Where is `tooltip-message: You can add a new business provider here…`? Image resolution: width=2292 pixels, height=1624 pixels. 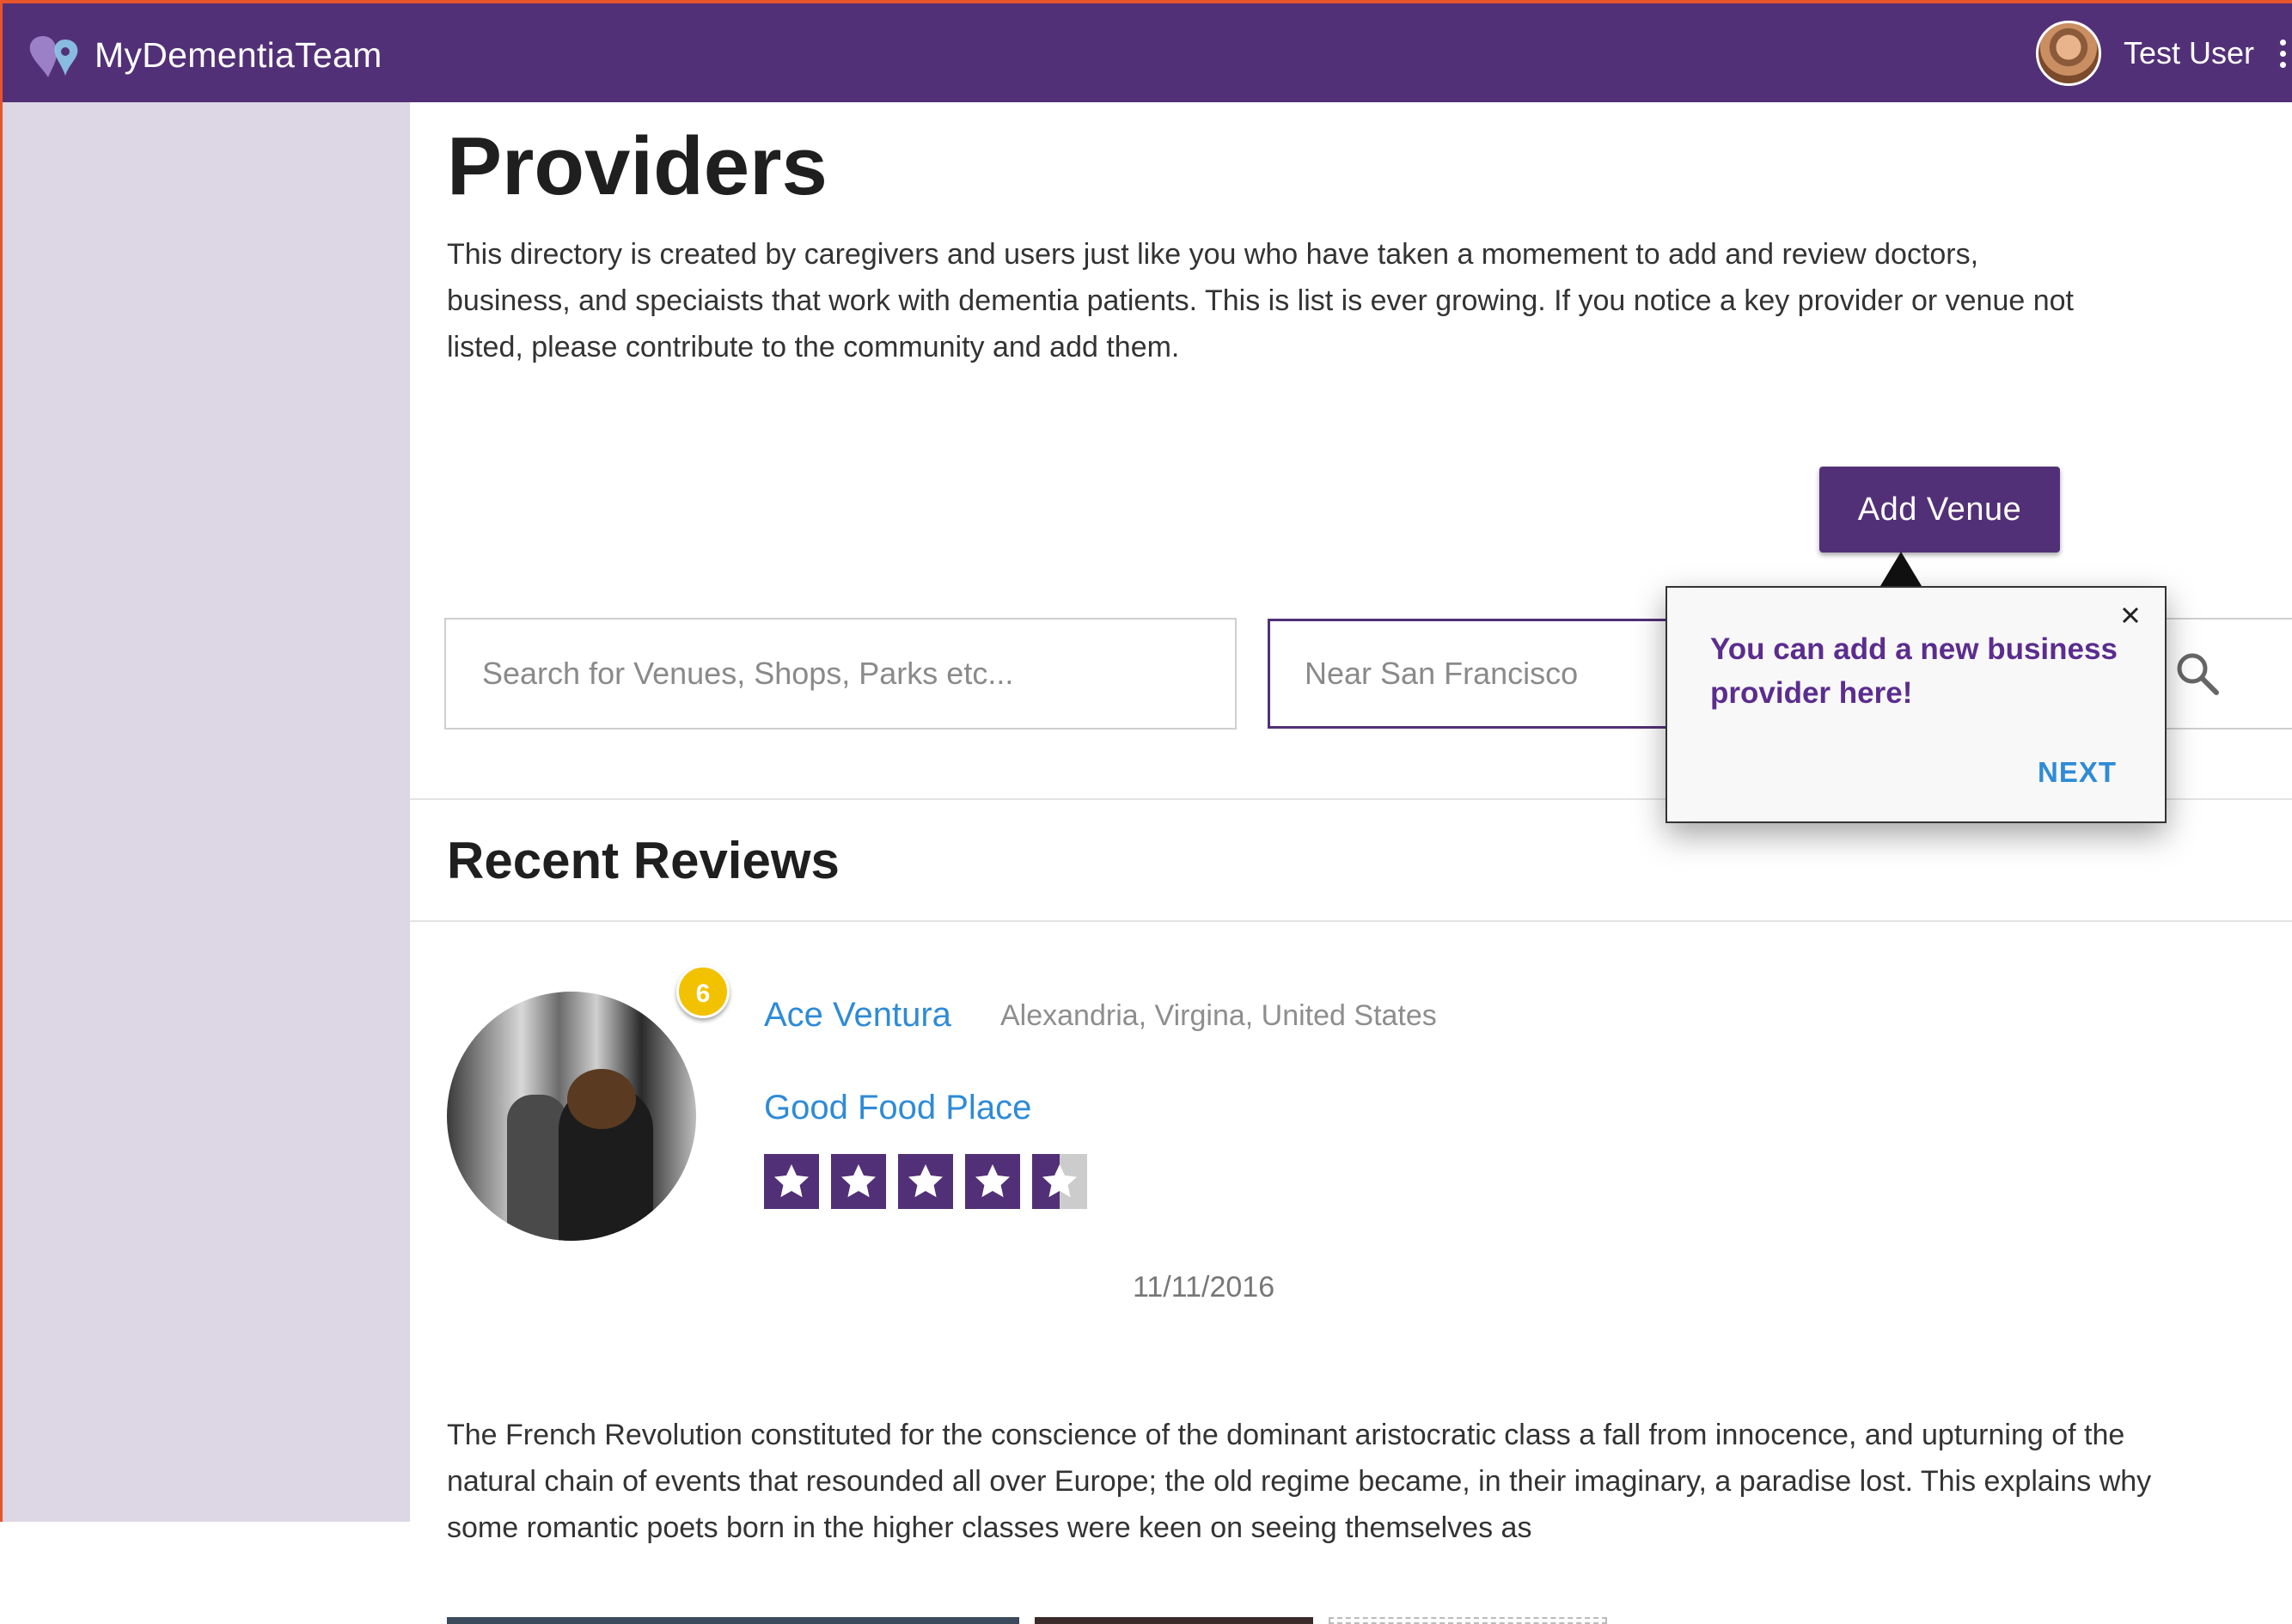 tooltip-message: You can add a new business provider here… is located at coordinates (1914, 671).